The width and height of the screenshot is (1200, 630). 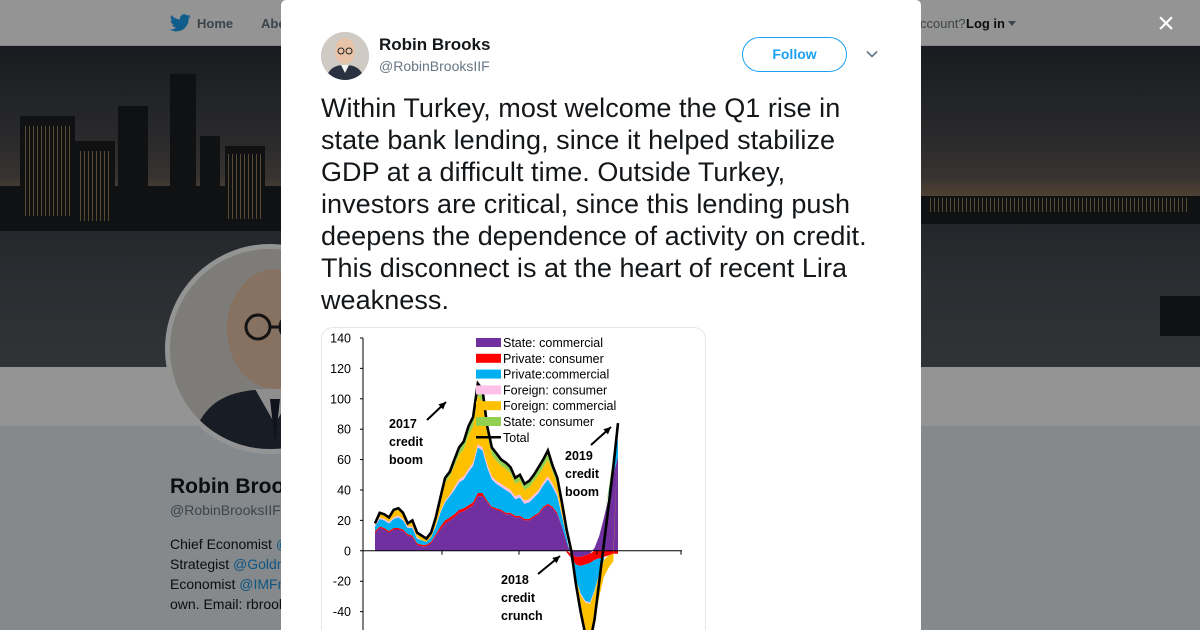 I want to click on y-tick-label: 20, so click(x=344, y=521).